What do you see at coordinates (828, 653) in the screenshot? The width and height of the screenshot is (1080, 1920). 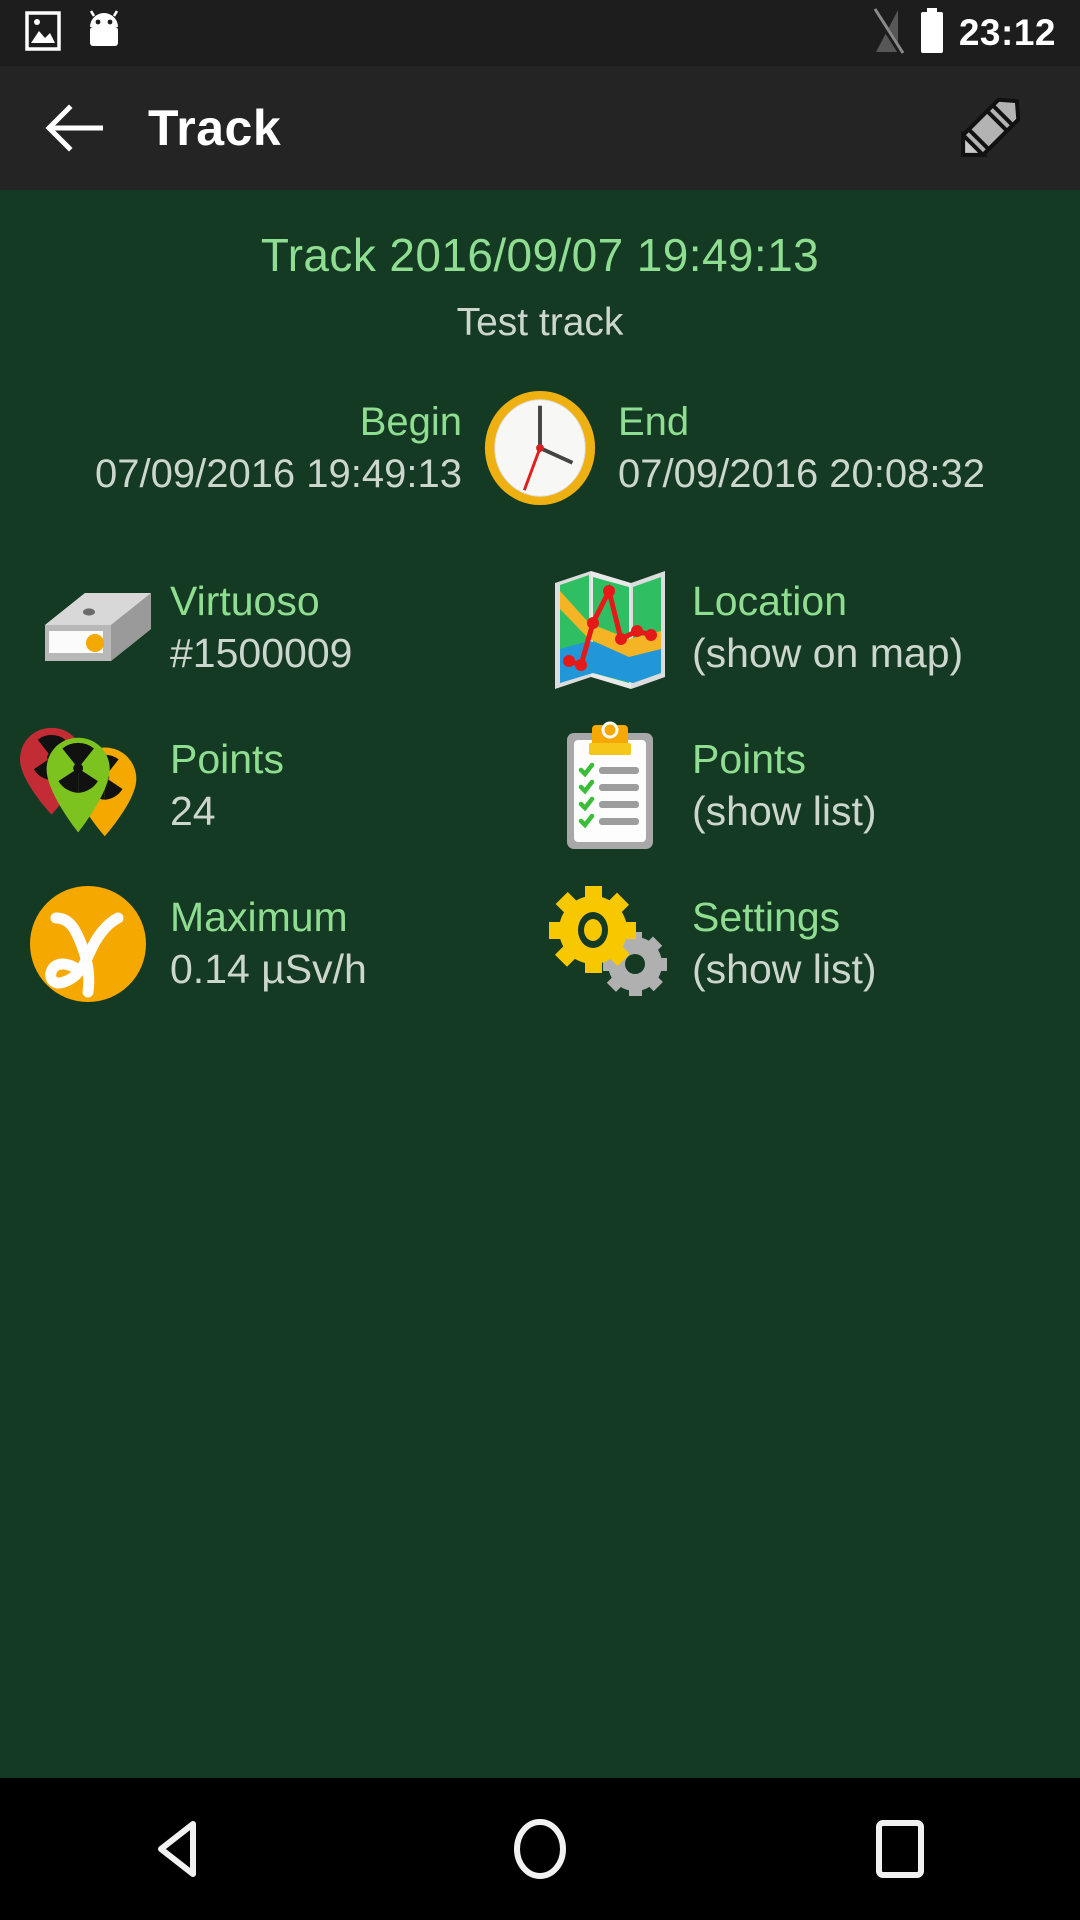 I see `cell-value: (show on map)` at bounding box center [828, 653].